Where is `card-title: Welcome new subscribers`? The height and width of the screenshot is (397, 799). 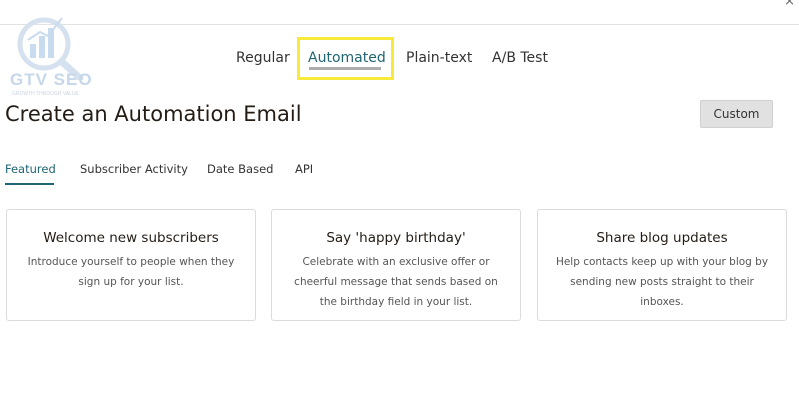 card-title: Welcome new subscribers is located at coordinates (131, 238).